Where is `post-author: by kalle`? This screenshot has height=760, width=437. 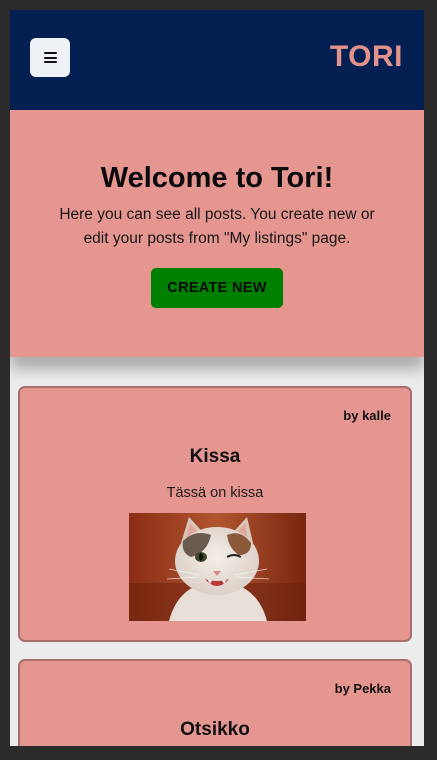 post-author: by kalle is located at coordinates (367, 415).